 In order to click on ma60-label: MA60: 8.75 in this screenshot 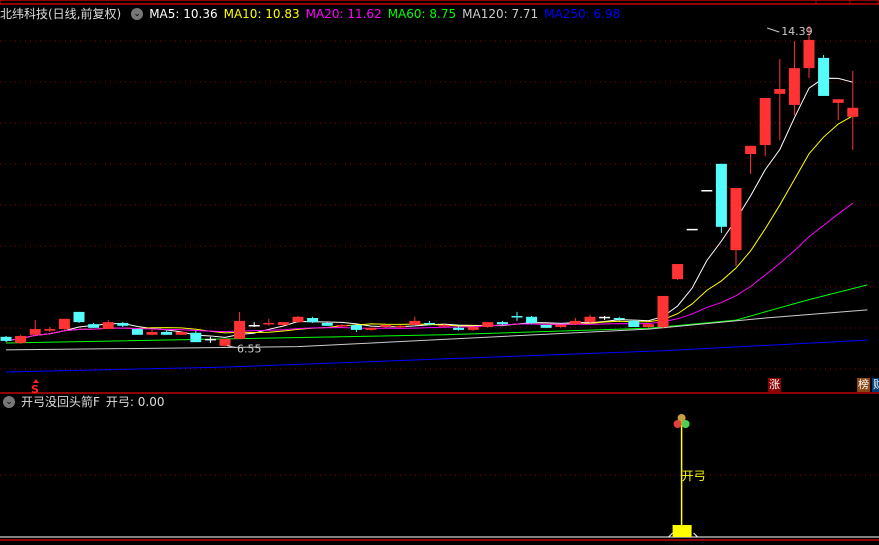, I will do `click(422, 14)`.